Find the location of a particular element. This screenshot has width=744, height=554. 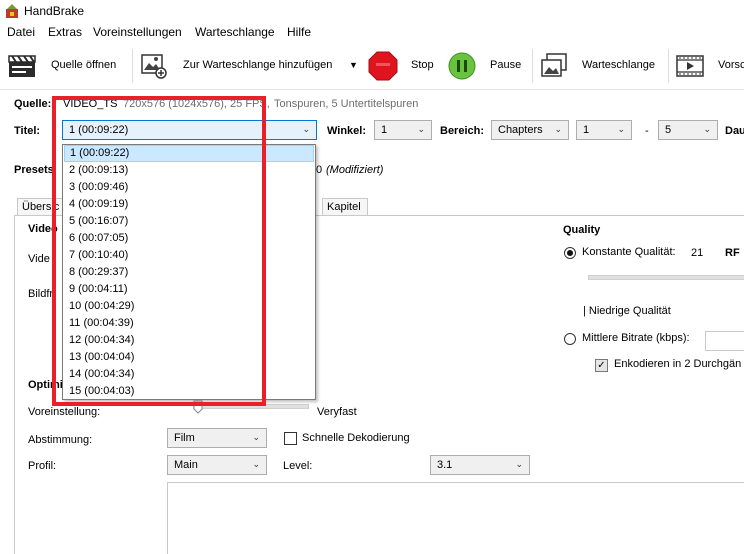

menu-queue: Warteschlange is located at coordinates (235, 32).